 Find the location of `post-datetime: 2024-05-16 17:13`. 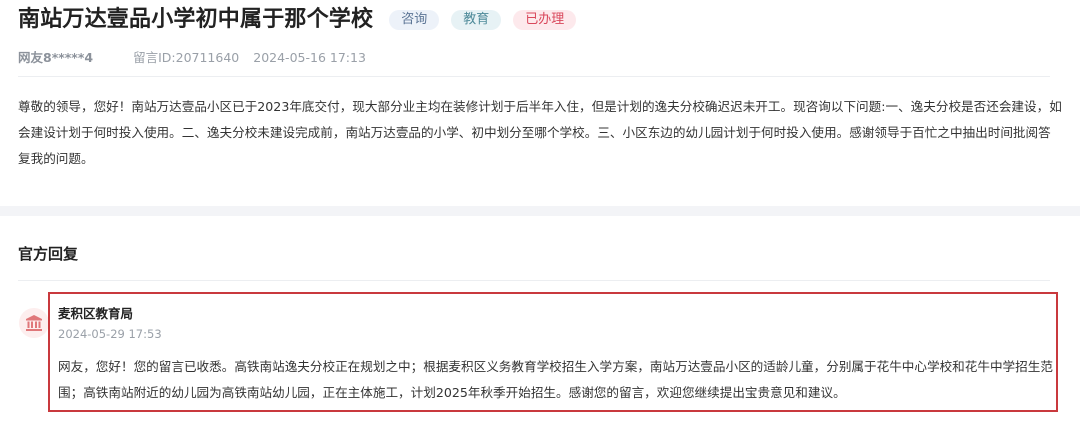

post-datetime: 2024-05-16 17:13 is located at coordinates (309, 57).